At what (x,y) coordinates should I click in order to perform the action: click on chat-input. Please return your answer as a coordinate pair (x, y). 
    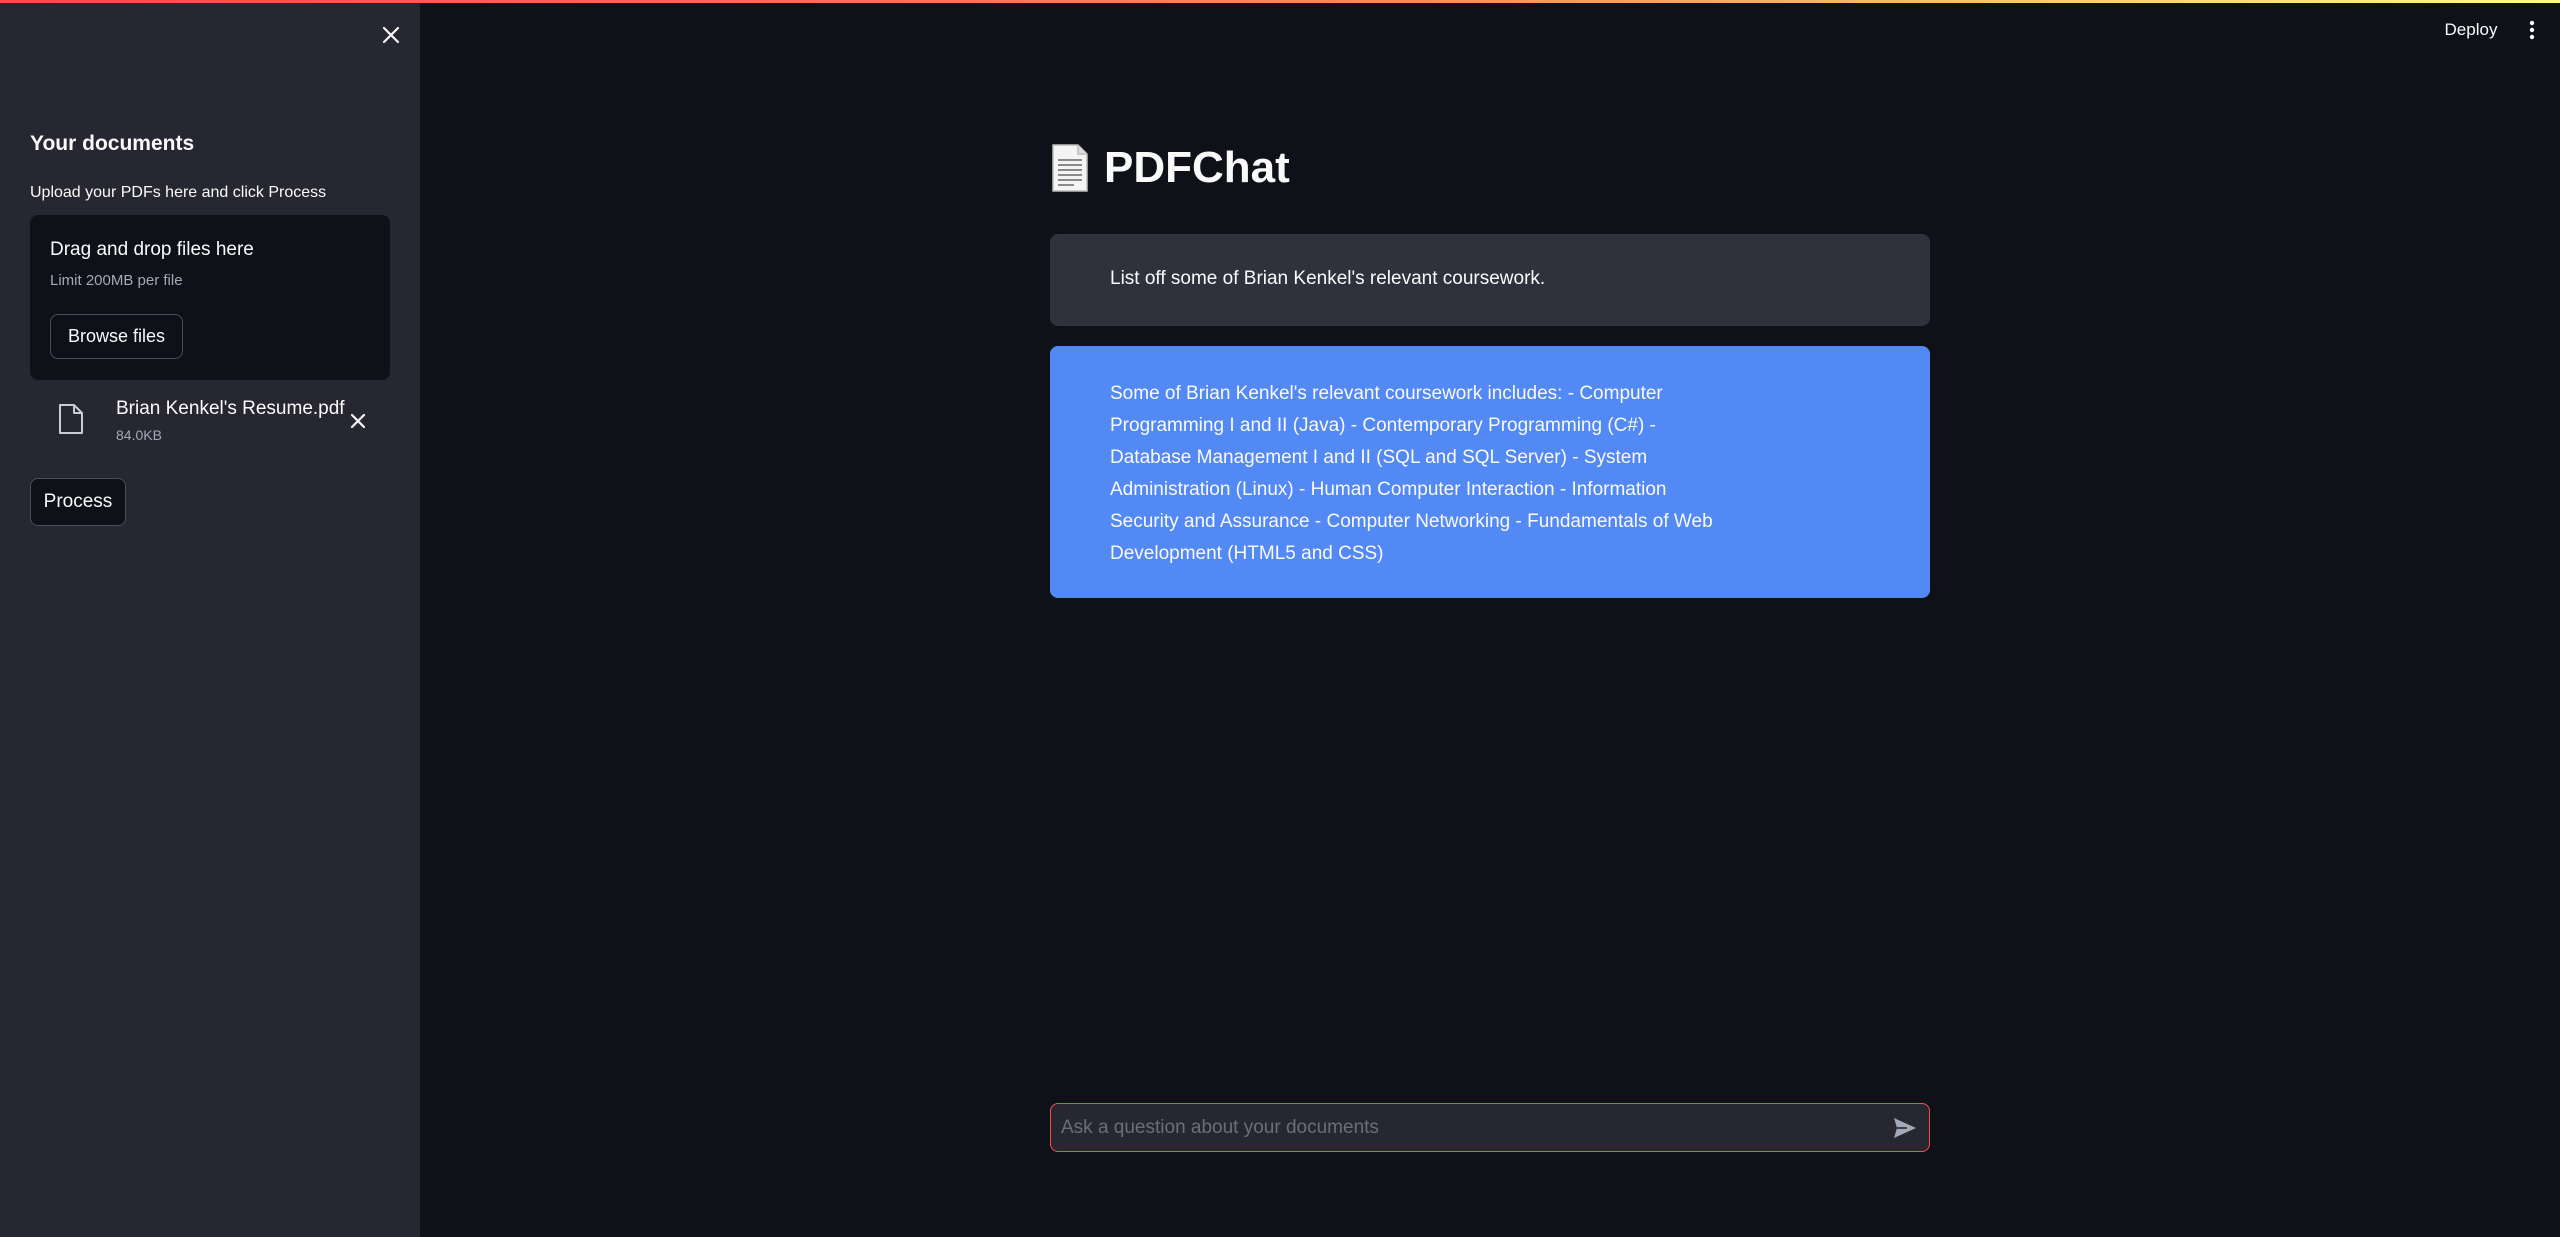
    Looking at the image, I should click on (1461, 1127).